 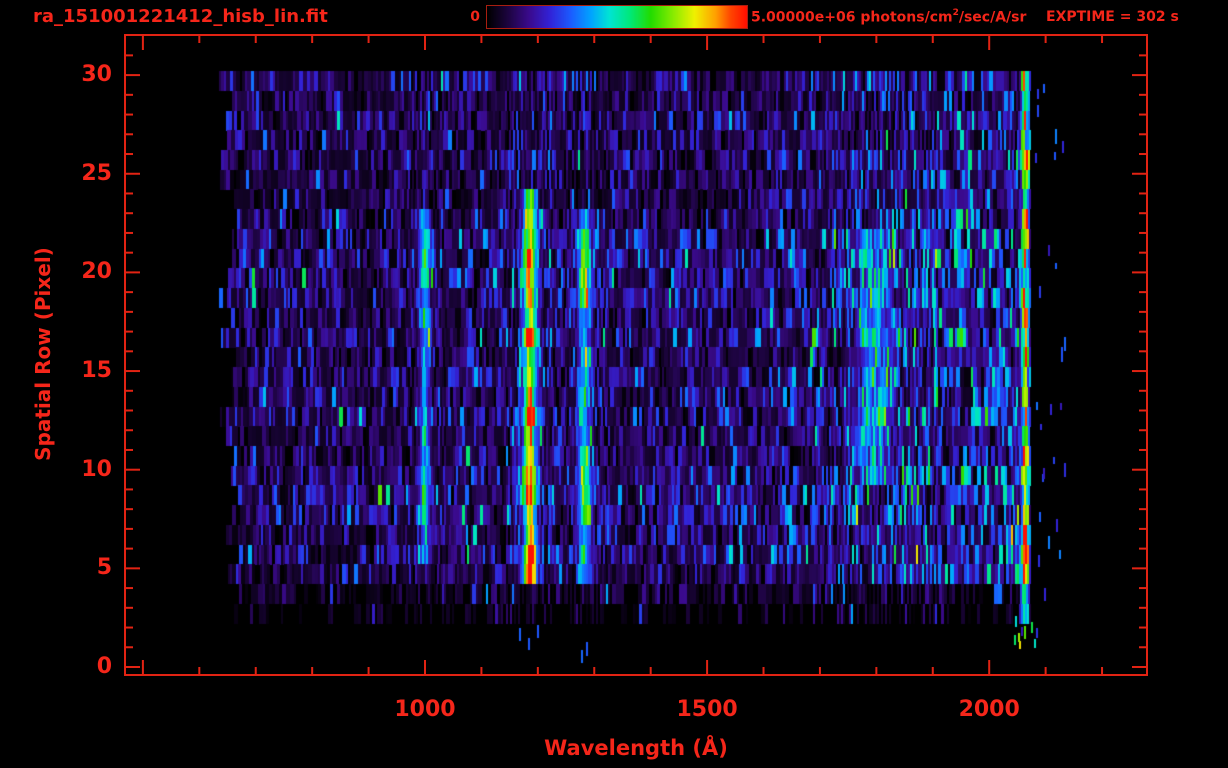 I want to click on y-tick-label: 0, so click(x=104, y=666).